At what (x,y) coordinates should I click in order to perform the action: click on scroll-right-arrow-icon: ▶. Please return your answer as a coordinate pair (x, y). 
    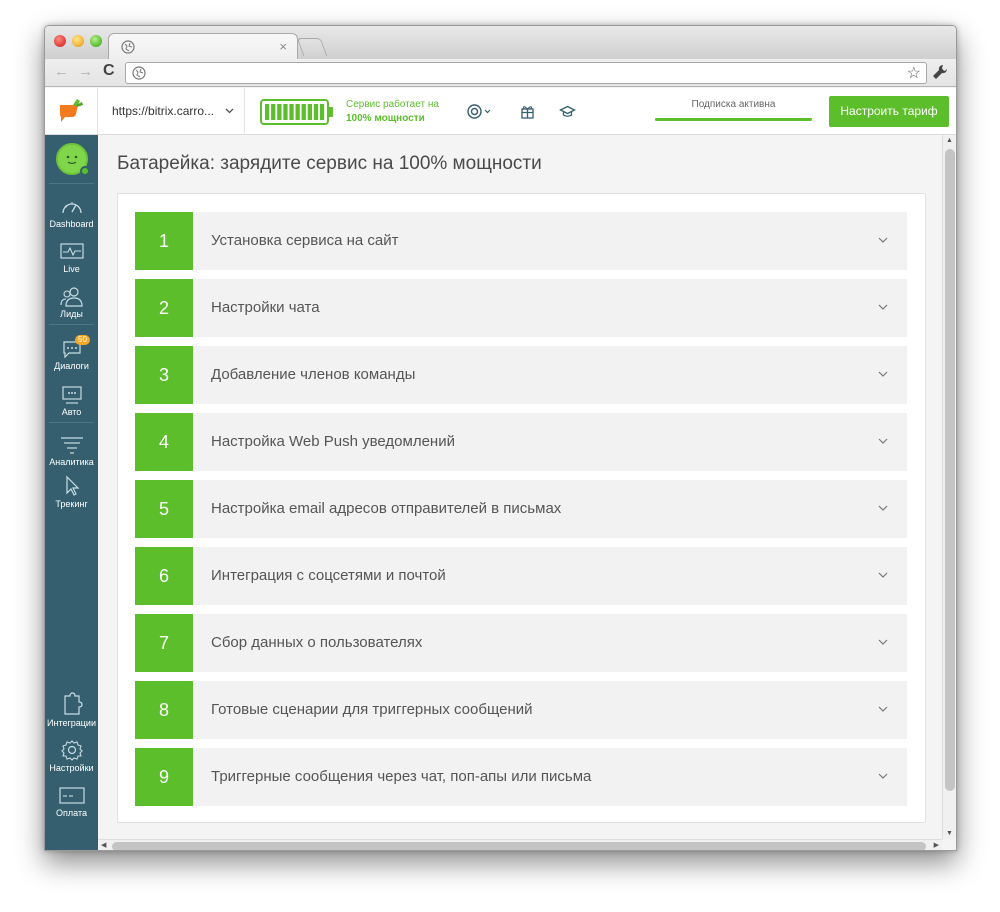
    Looking at the image, I should click on (936, 845).